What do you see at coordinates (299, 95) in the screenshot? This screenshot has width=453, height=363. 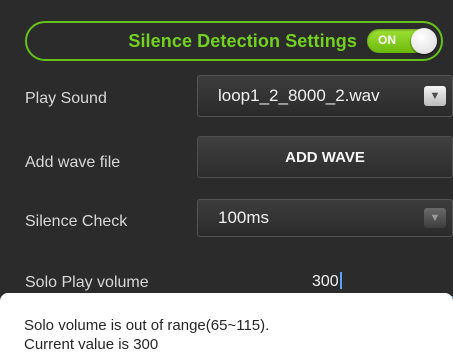 I see `play-sound-value: loop1_2_8000_2.wav` at bounding box center [299, 95].